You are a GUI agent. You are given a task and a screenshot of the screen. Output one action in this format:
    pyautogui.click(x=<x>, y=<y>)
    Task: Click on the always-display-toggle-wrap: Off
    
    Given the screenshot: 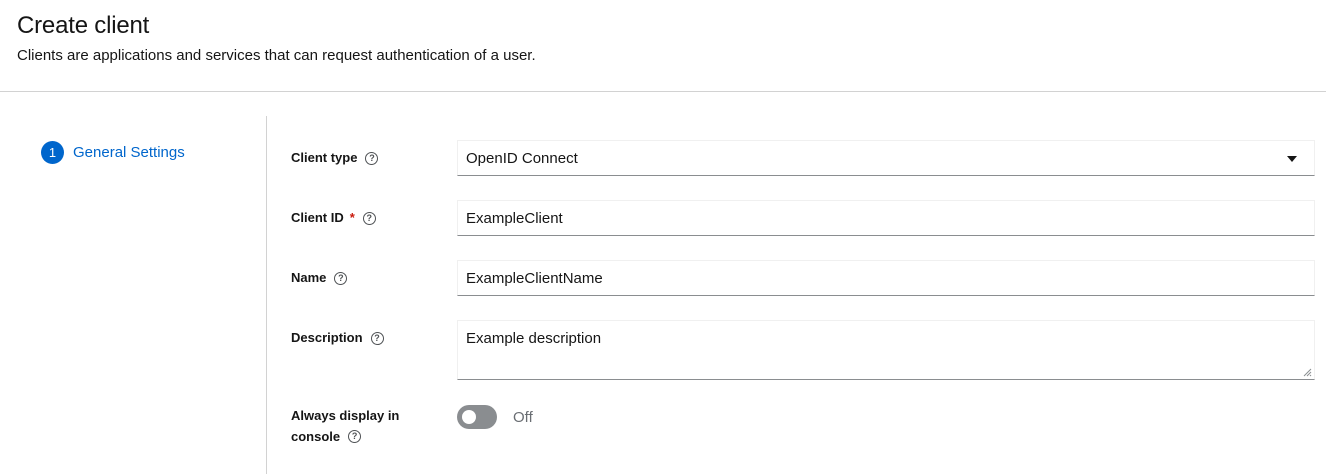 What is the action you would take?
    pyautogui.click(x=495, y=417)
    